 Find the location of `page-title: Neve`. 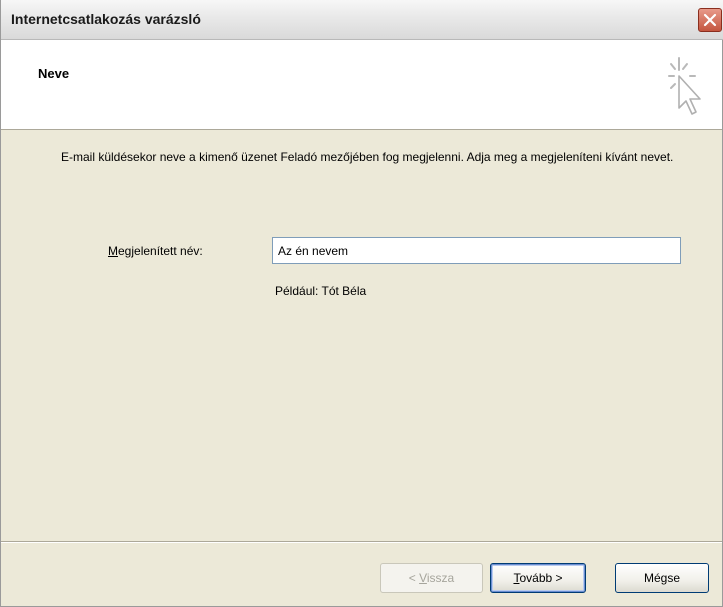

page-title: Neve is located at coordinates (54, 73).